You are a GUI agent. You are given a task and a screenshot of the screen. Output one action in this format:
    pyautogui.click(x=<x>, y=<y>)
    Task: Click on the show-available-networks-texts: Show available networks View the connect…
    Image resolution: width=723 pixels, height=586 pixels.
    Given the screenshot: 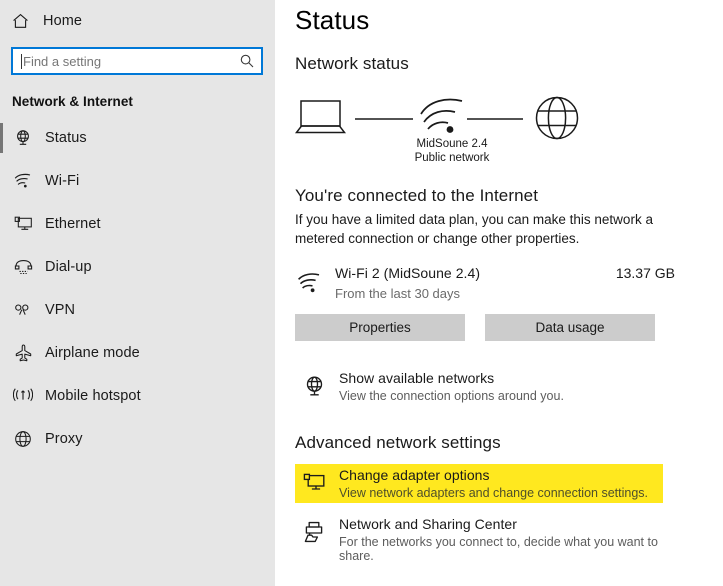 What is the action you would take?
    pyautogui.click(x=451, y=386)
    